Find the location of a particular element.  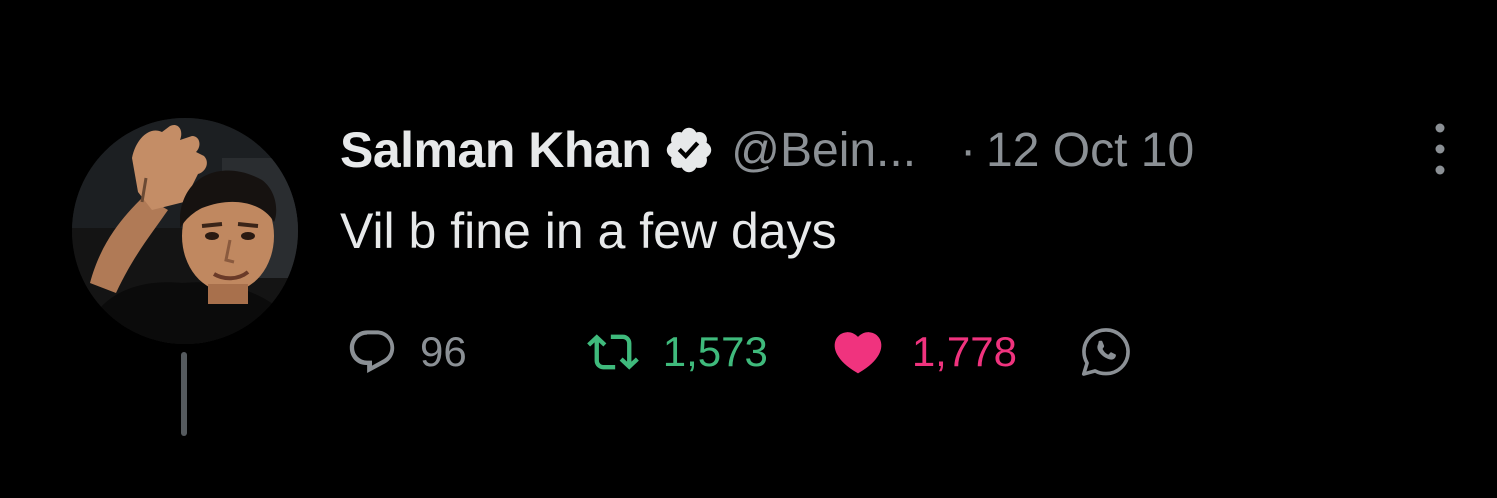

verified-badge-icon is located at coordinates (689, 150).